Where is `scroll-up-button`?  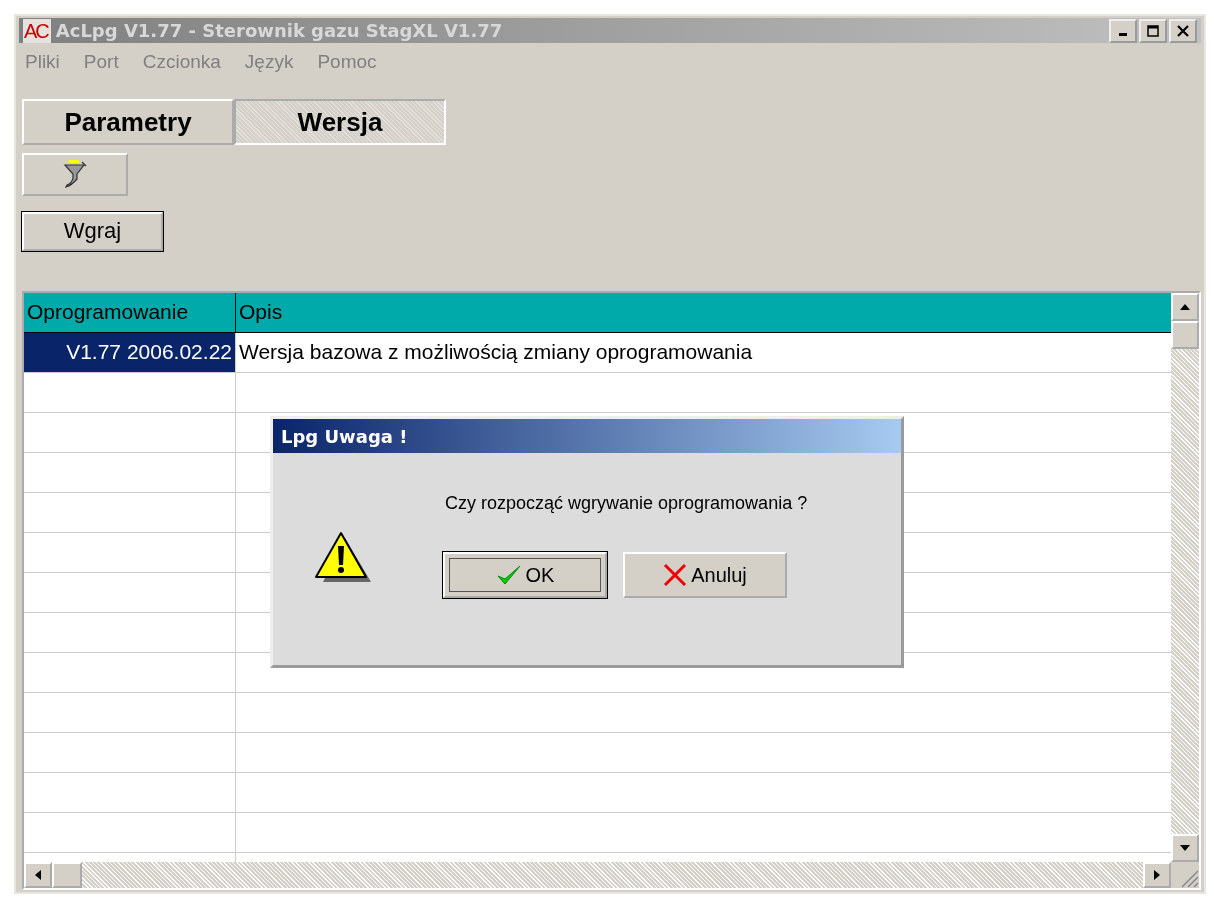 scroll-up-button is located at coordinates (1185, 307).